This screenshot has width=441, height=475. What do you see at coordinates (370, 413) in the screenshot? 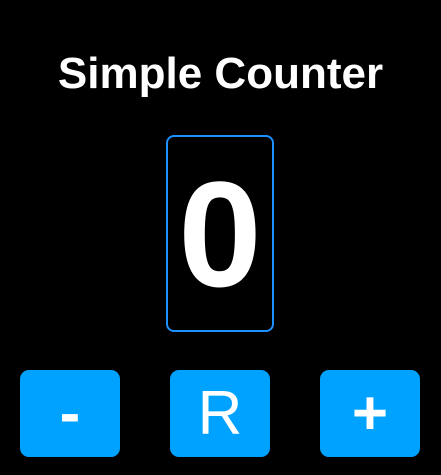
I see `increment-button: +` at bounding box center [370, 413].